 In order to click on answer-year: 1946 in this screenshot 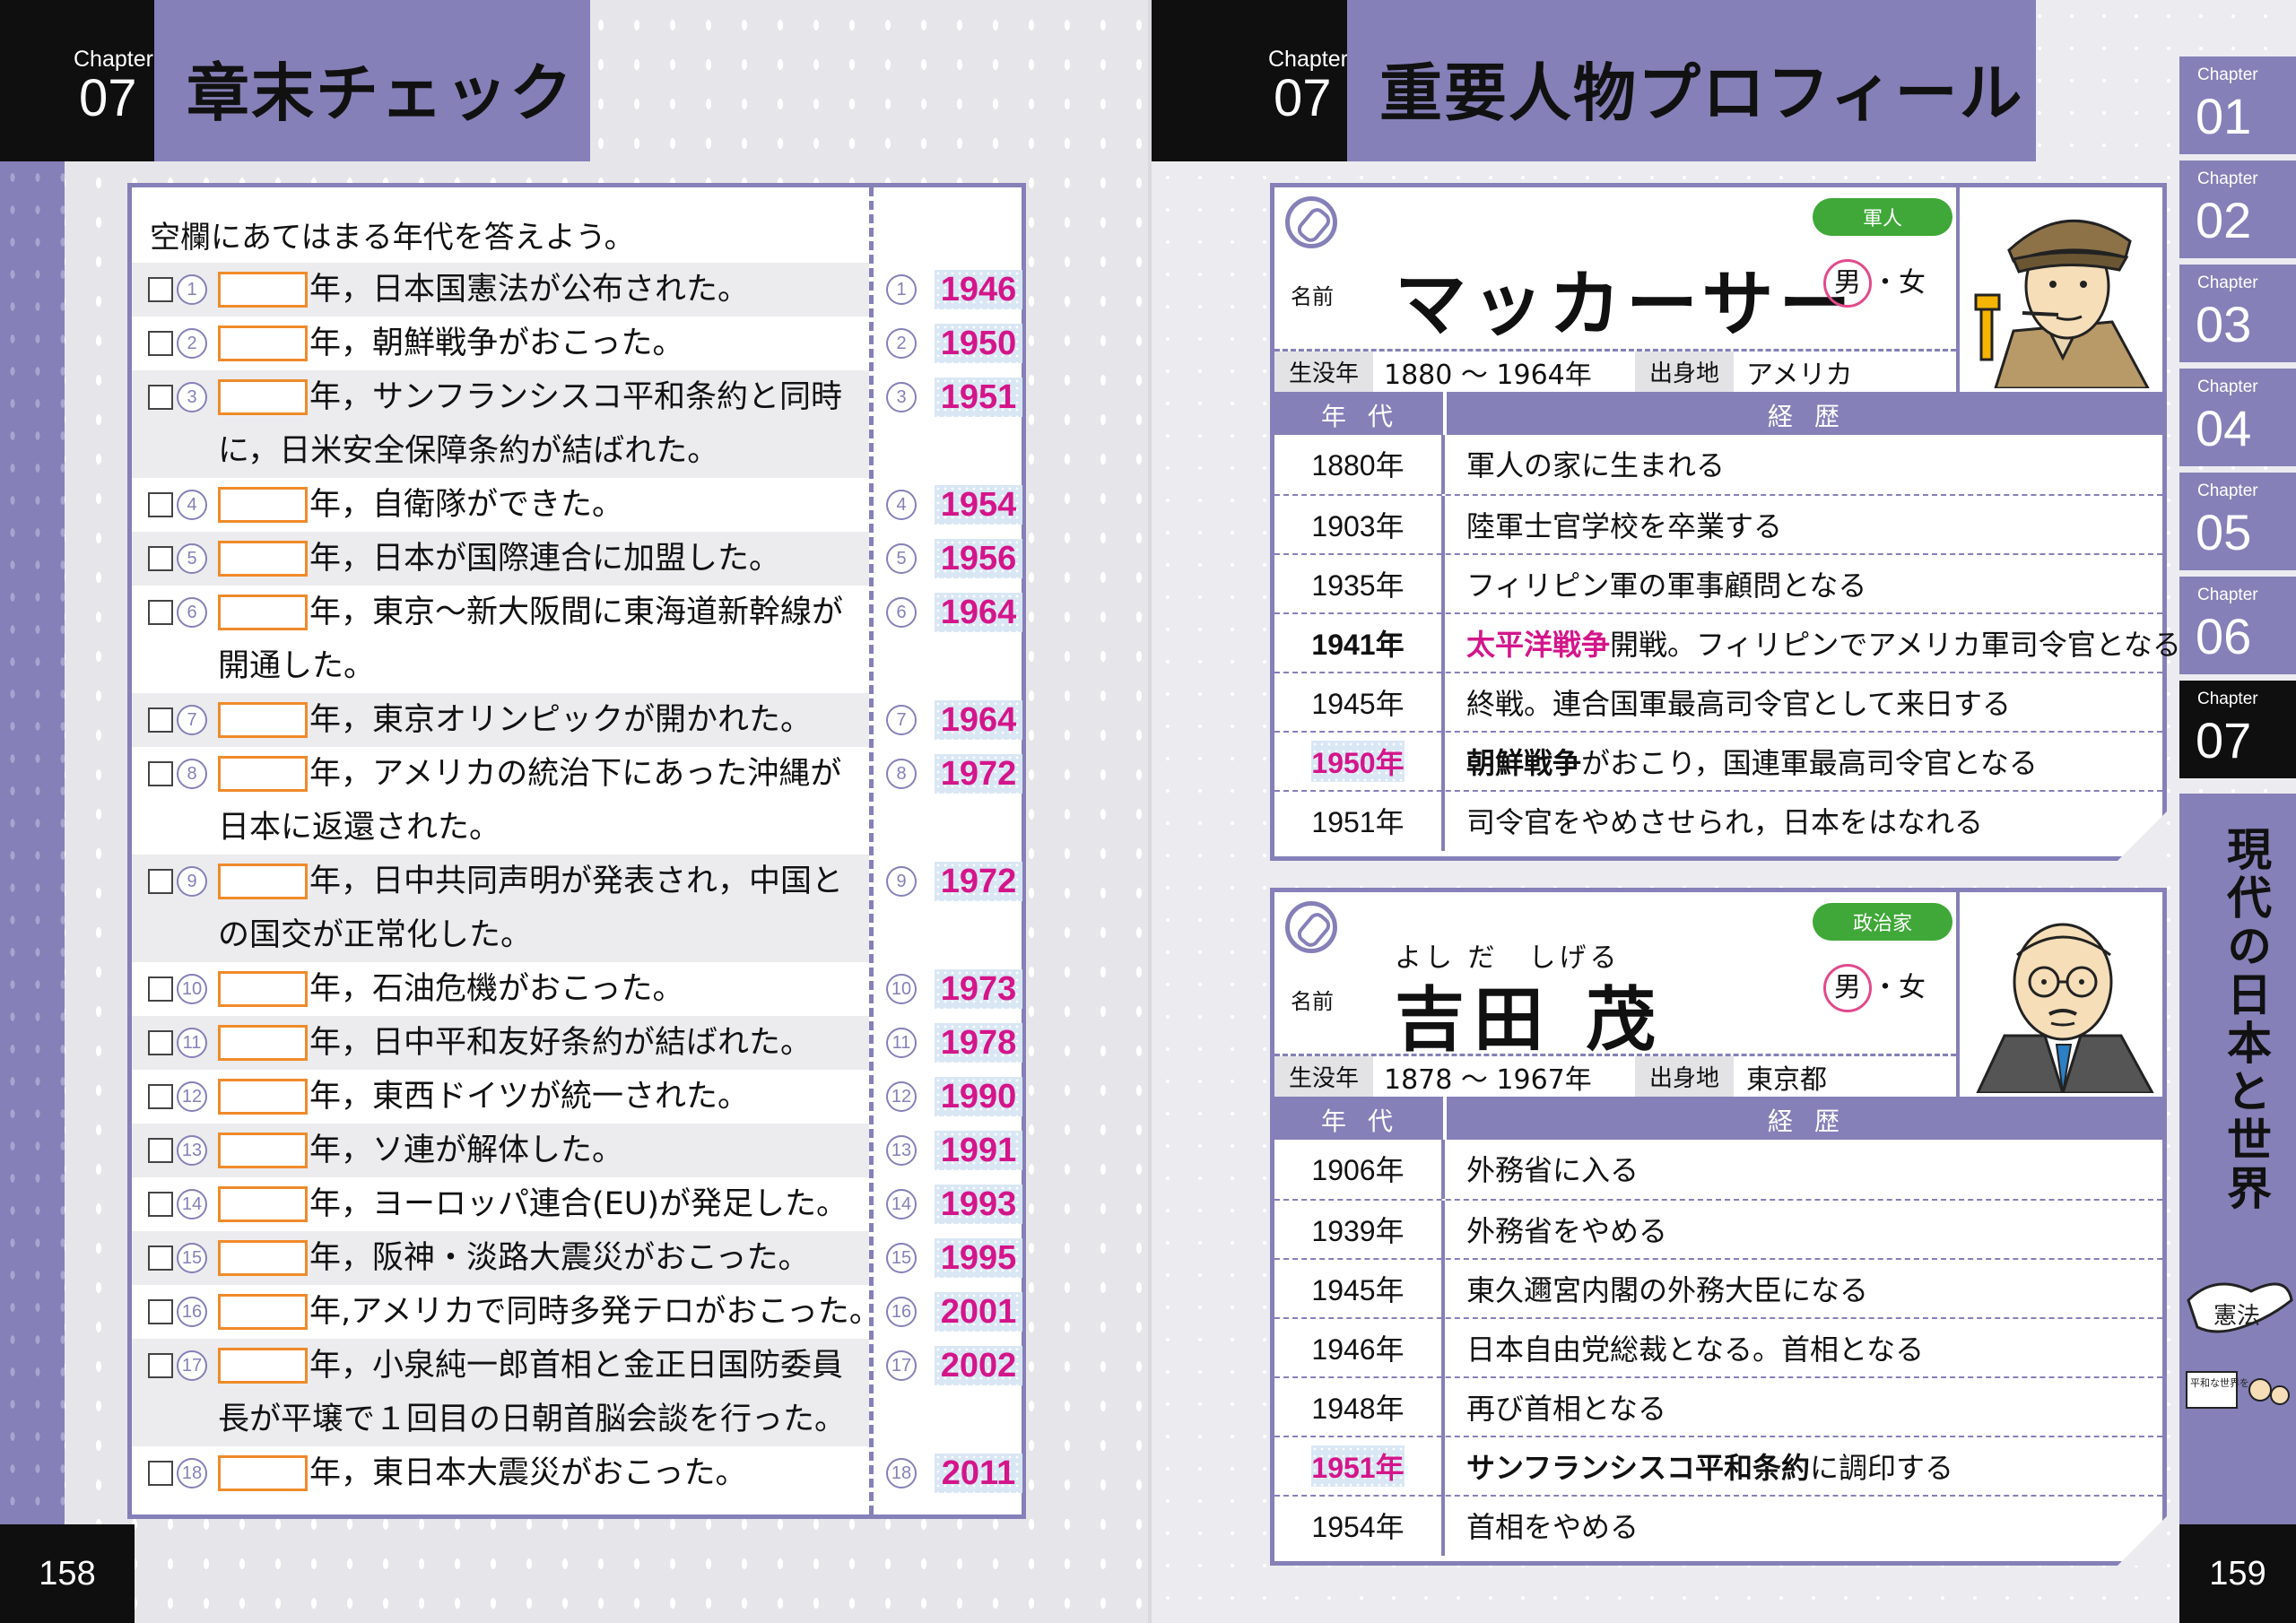, I will do `click(978, 289)`.